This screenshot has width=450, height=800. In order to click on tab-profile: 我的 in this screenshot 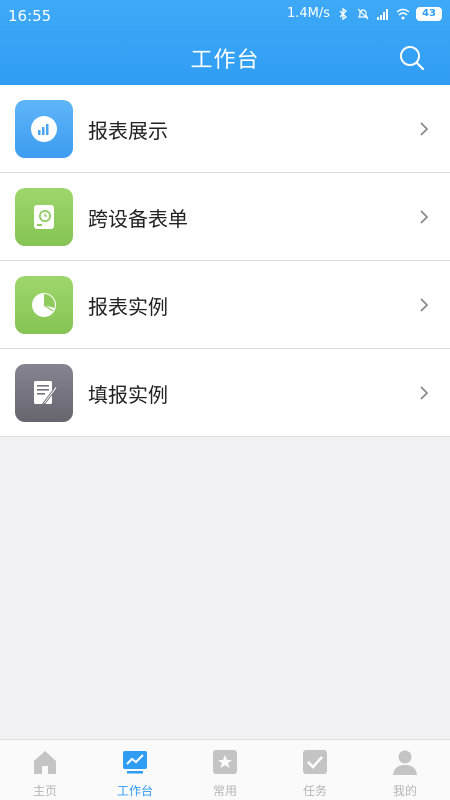, I will do `click(405, 770)`.